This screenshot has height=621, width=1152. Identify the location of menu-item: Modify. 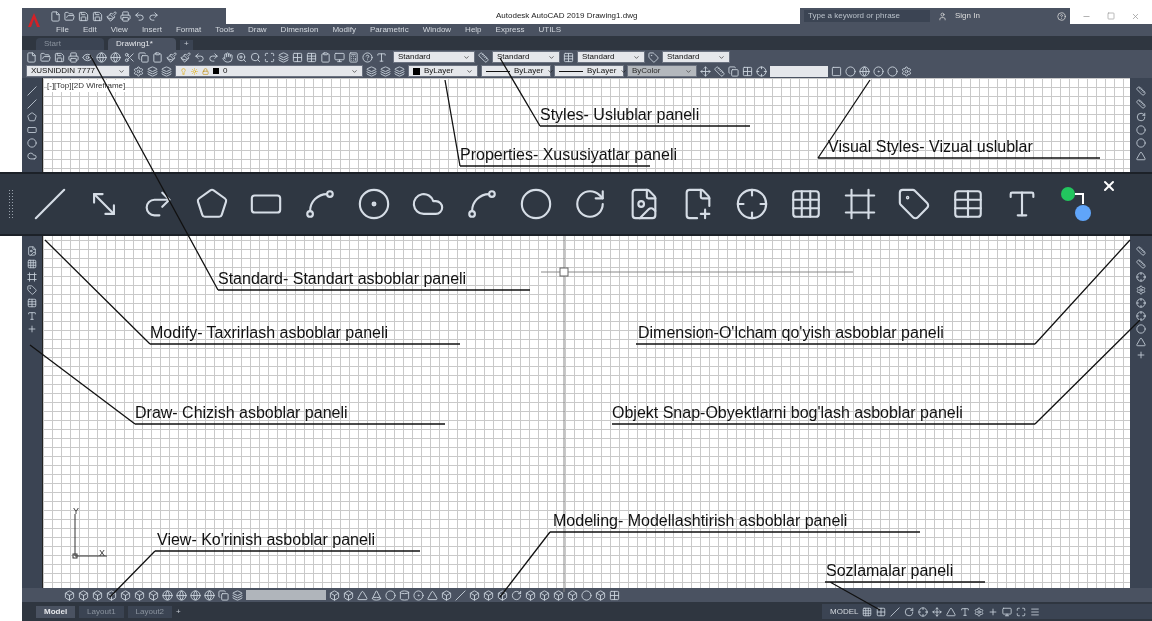
(344, 30).